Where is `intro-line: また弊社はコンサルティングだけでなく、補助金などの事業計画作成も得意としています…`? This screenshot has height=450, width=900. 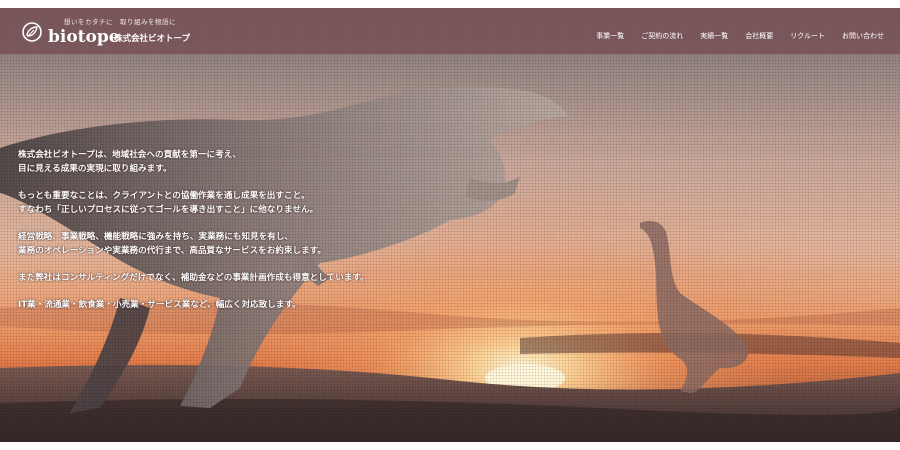 intro-line: また弊社はコンサルティングだけでなく、補助金などの事業計画作成も得意としています… is located at coordinates (193, 278).